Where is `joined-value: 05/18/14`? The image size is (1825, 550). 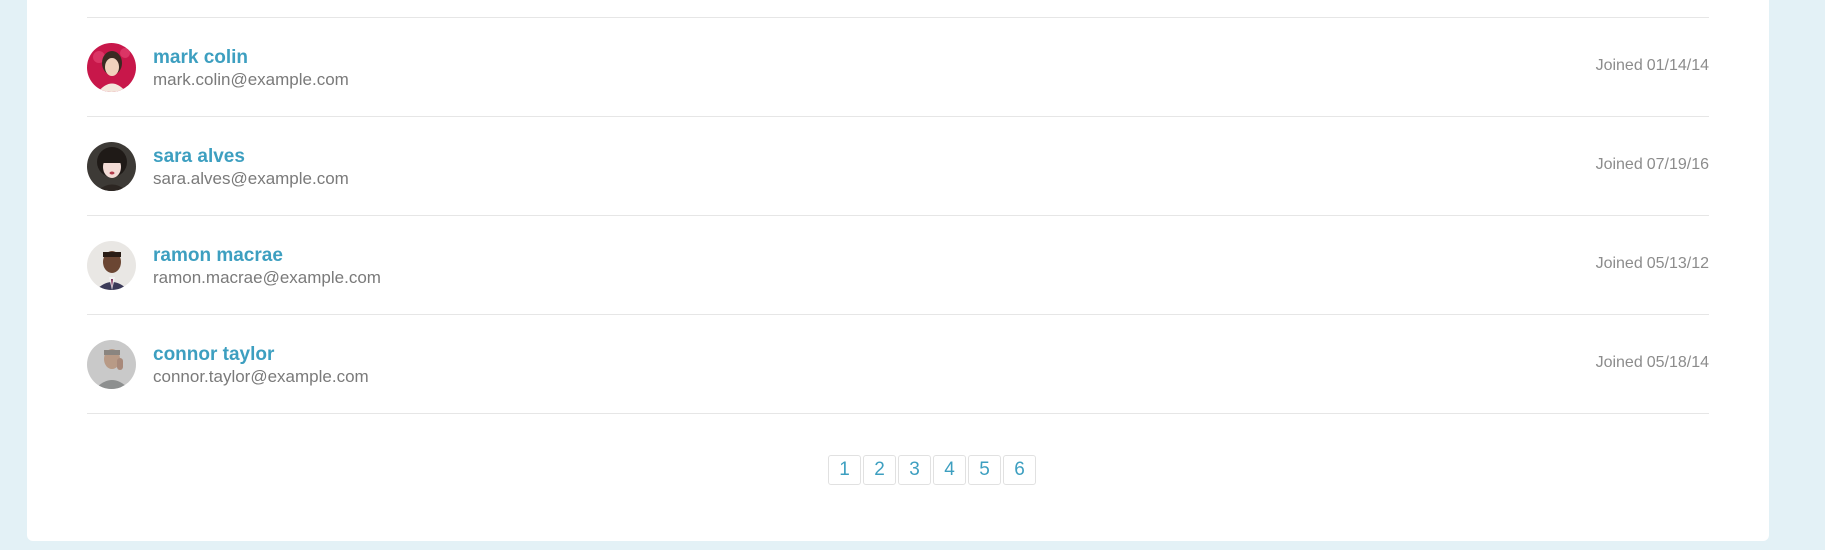 joined-value: 05/18/14 is located at coordinates (1677, 362).